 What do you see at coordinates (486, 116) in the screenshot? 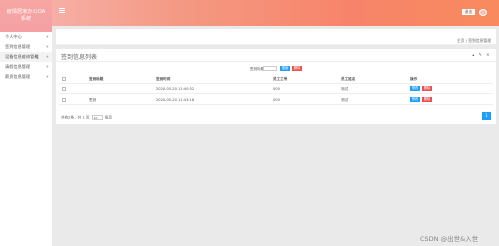
I see `page-button: 1` at bounding box center [486, 116].